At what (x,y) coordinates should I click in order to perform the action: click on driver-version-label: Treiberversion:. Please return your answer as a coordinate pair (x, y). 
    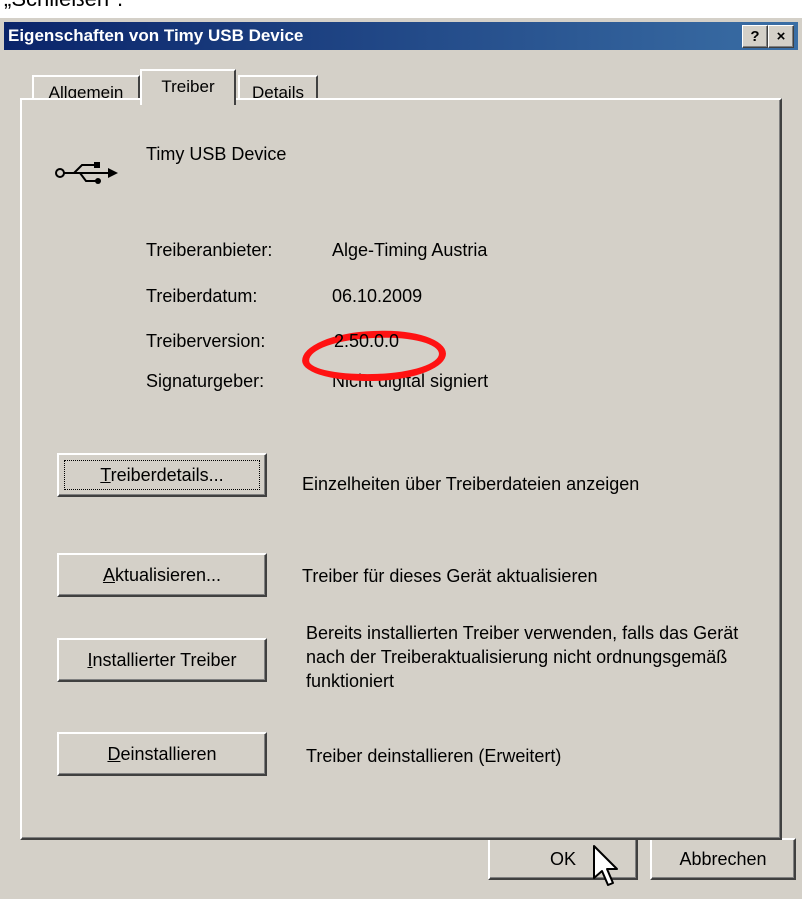
    Looking at the image, I should click on (206, 341).